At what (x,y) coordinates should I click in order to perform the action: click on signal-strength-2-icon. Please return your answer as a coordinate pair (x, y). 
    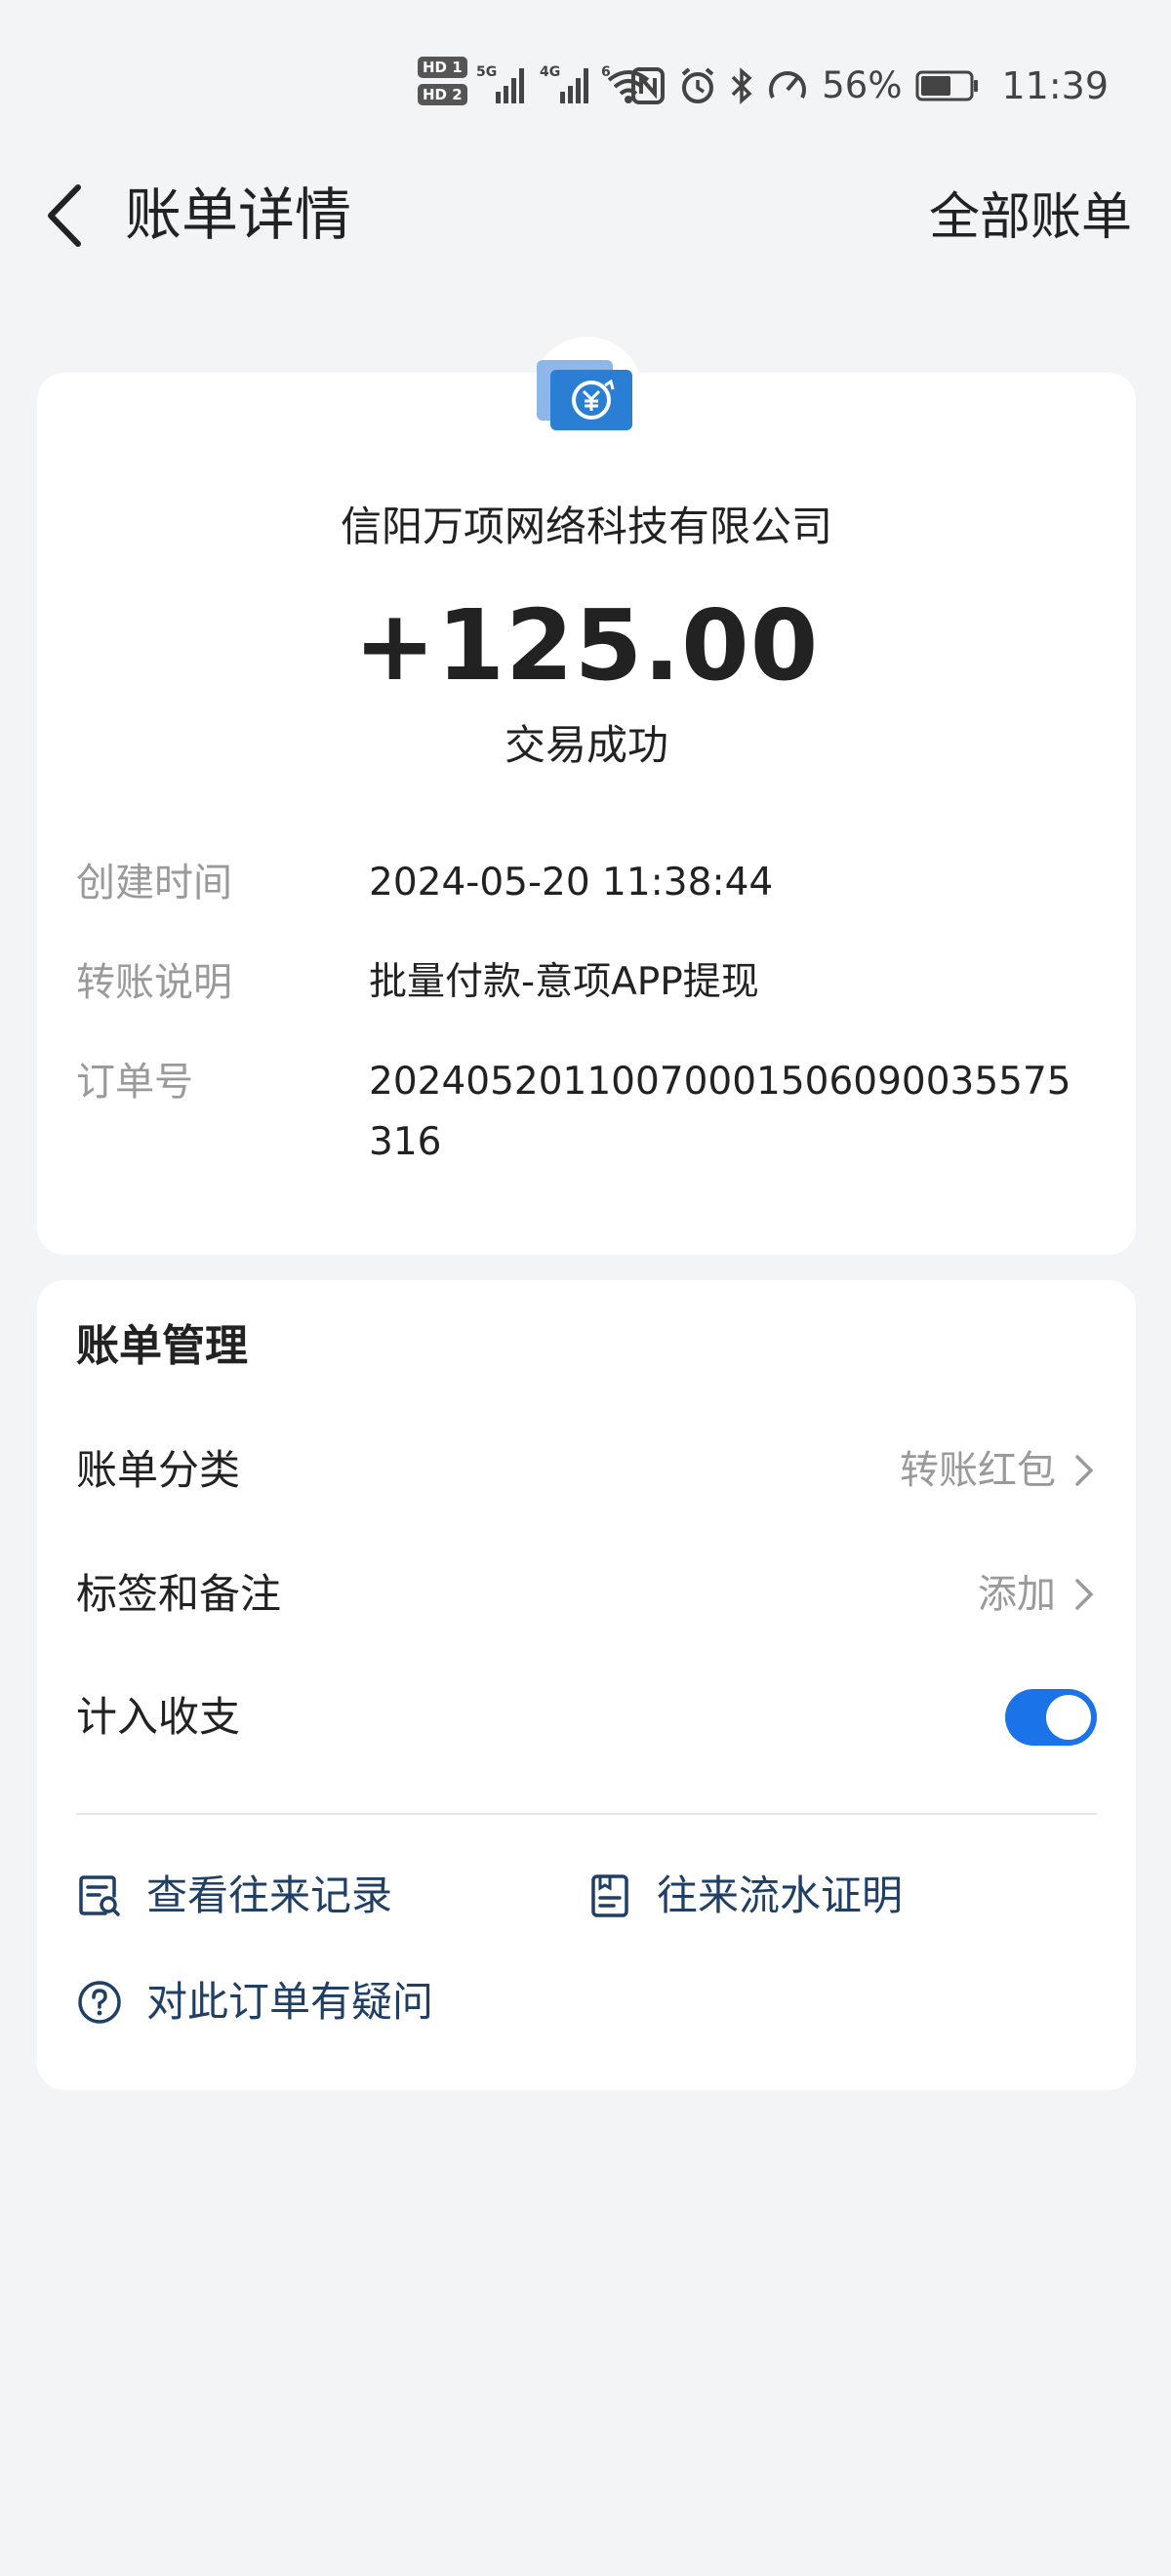
    Looking at the image, I should click on (574, 85).